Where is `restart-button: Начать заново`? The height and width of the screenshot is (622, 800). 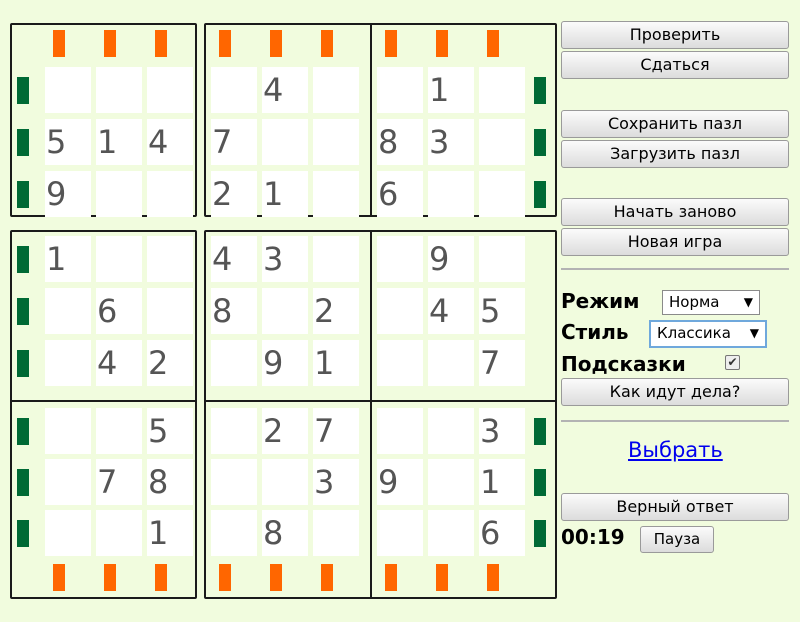
restart-button: Начать заново is located at coordinates (675, 212).